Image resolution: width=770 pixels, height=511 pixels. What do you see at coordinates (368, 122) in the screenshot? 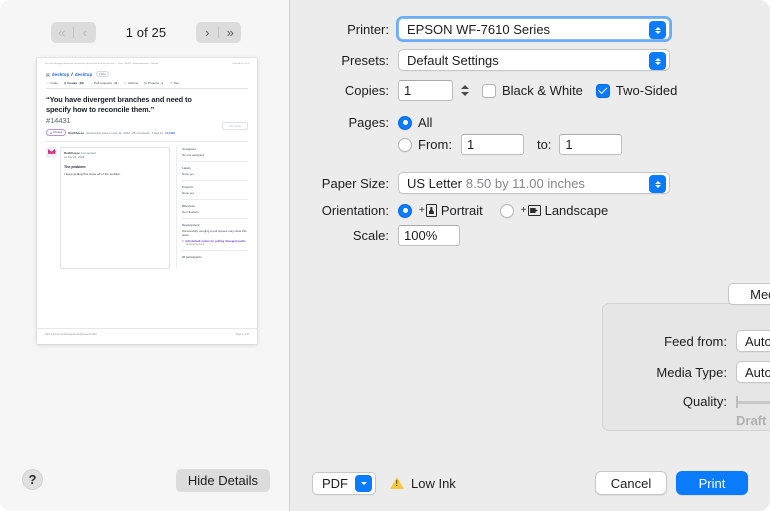
I see `pages-label: Pages:` at bounding box center [368, 122].